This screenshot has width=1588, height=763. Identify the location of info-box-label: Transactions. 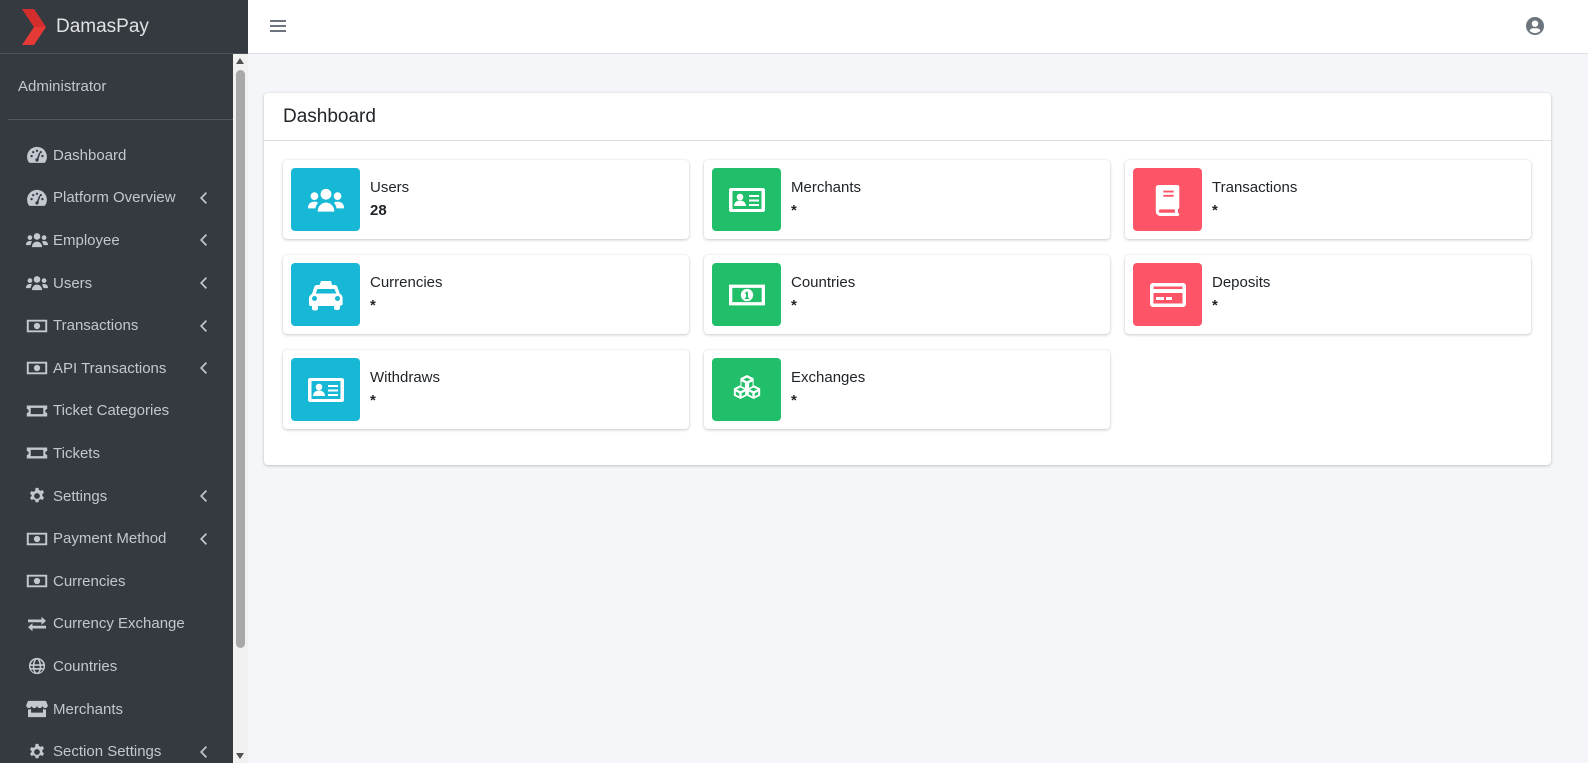
(1255, 187).